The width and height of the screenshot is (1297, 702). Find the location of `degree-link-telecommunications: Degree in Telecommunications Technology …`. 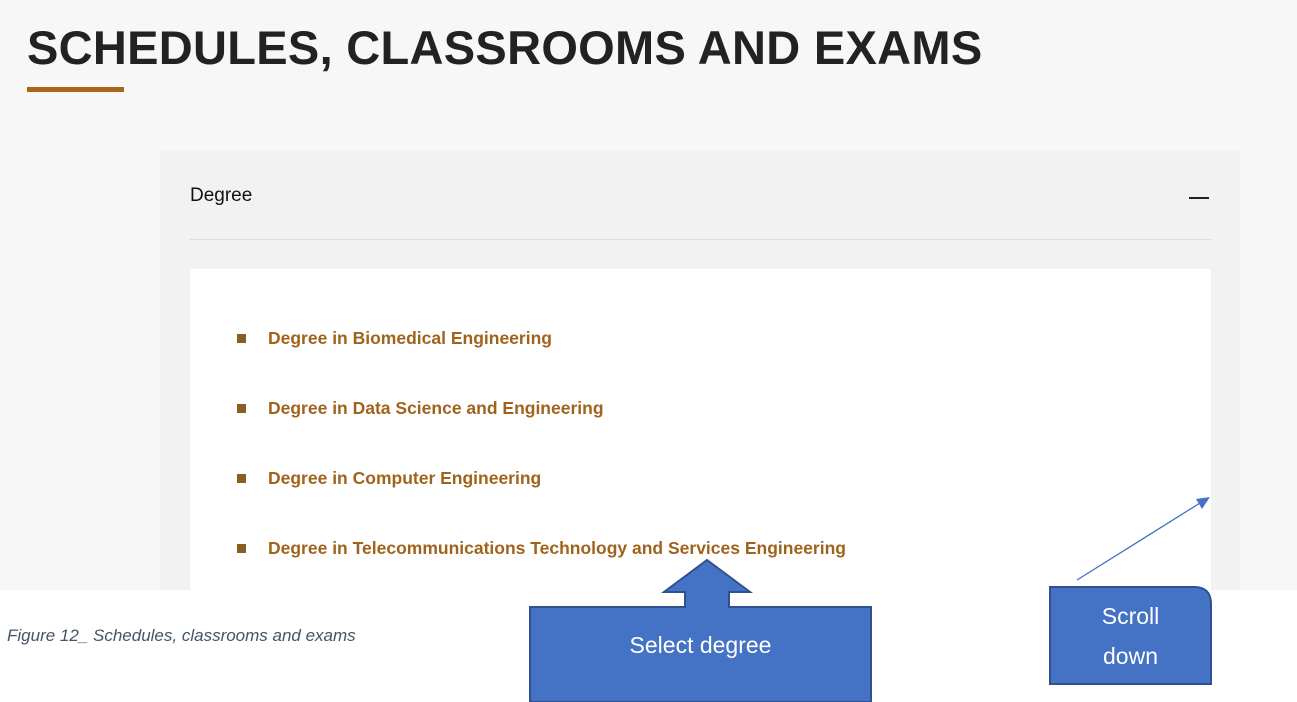

degree-link-telecommunications: Degree in Telecommunications Technology … is located at coordinates (557, 548).